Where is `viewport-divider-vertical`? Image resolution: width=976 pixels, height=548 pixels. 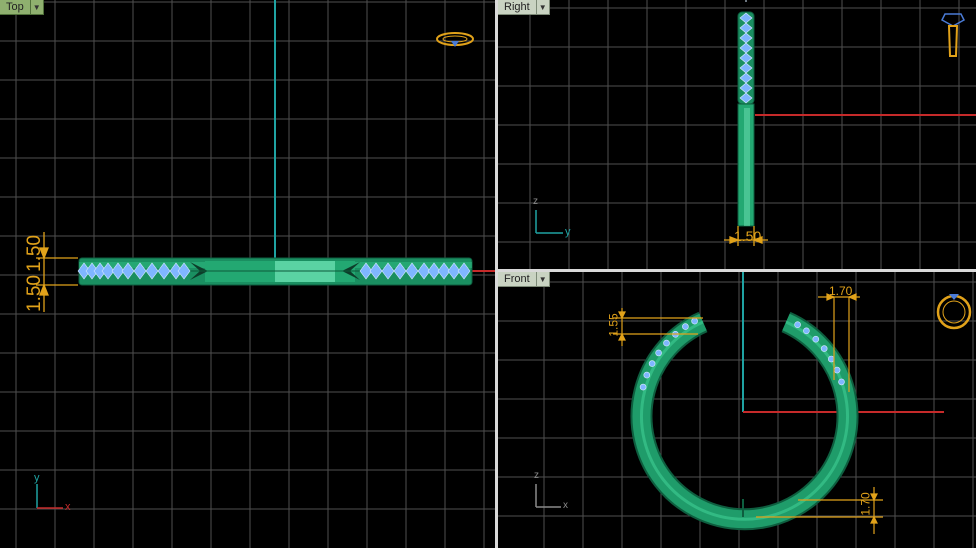
viewport-divider-vertical is located at coordinates (496, 274).